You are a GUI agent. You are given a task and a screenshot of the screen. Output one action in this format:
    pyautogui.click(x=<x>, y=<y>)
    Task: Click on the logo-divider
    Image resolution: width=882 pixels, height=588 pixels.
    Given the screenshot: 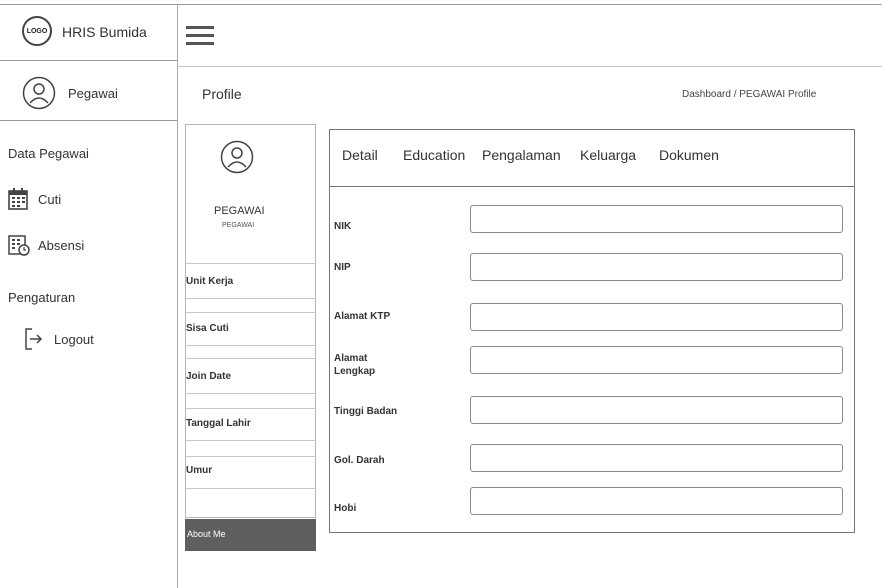 What is the action you would take?
    pyautogui.click(x=88, y=60)
    